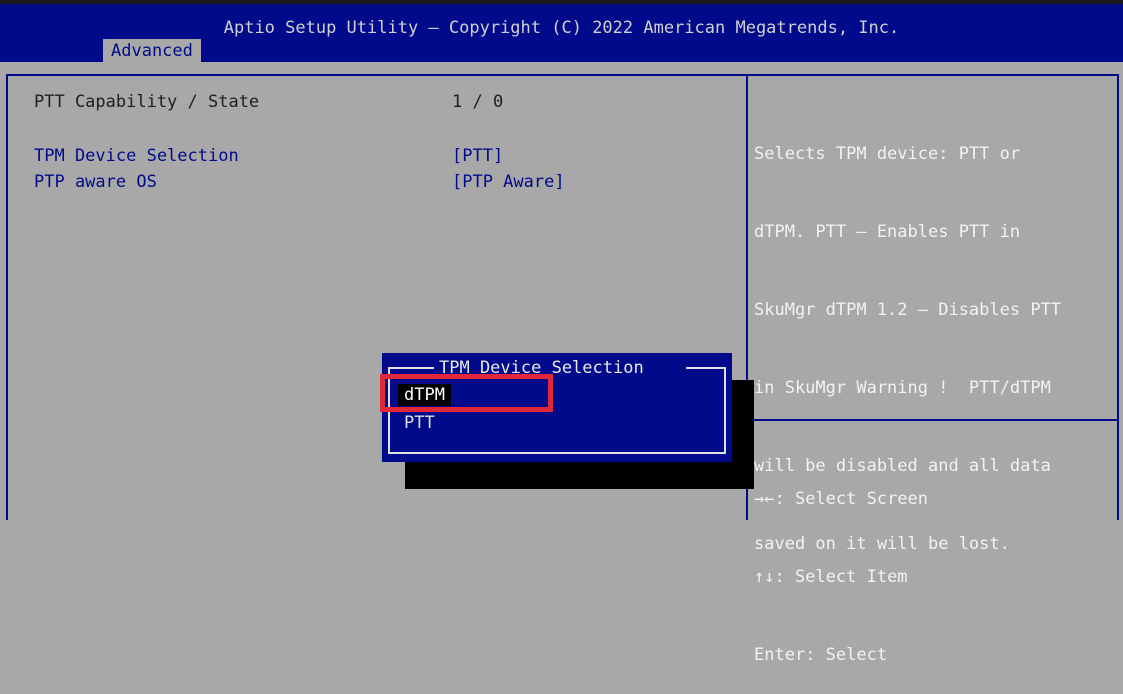 The height and width of the screenshot is (694, 1123). What do you see at coordinates (706, 368) in the screenshot?
I see `popup-frame-top-right` at bounding box center [706, 368].